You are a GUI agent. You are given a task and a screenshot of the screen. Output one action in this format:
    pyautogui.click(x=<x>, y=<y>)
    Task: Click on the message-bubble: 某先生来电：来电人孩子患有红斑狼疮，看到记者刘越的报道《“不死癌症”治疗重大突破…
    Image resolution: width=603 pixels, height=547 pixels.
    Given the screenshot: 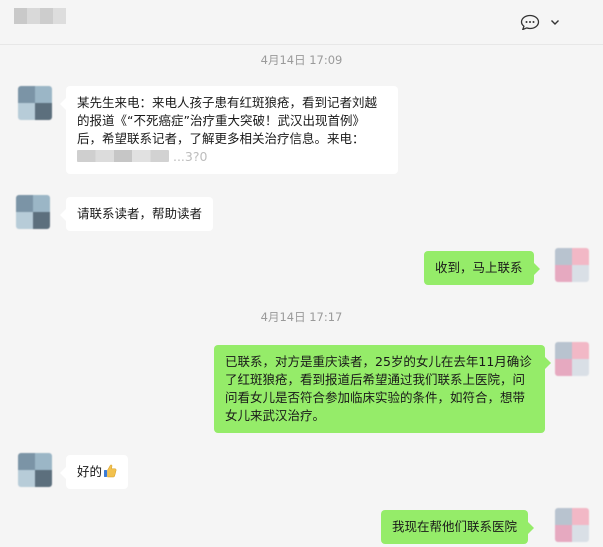 What is the action you would take?
    pyautogui.click(x=229, y=130)
    